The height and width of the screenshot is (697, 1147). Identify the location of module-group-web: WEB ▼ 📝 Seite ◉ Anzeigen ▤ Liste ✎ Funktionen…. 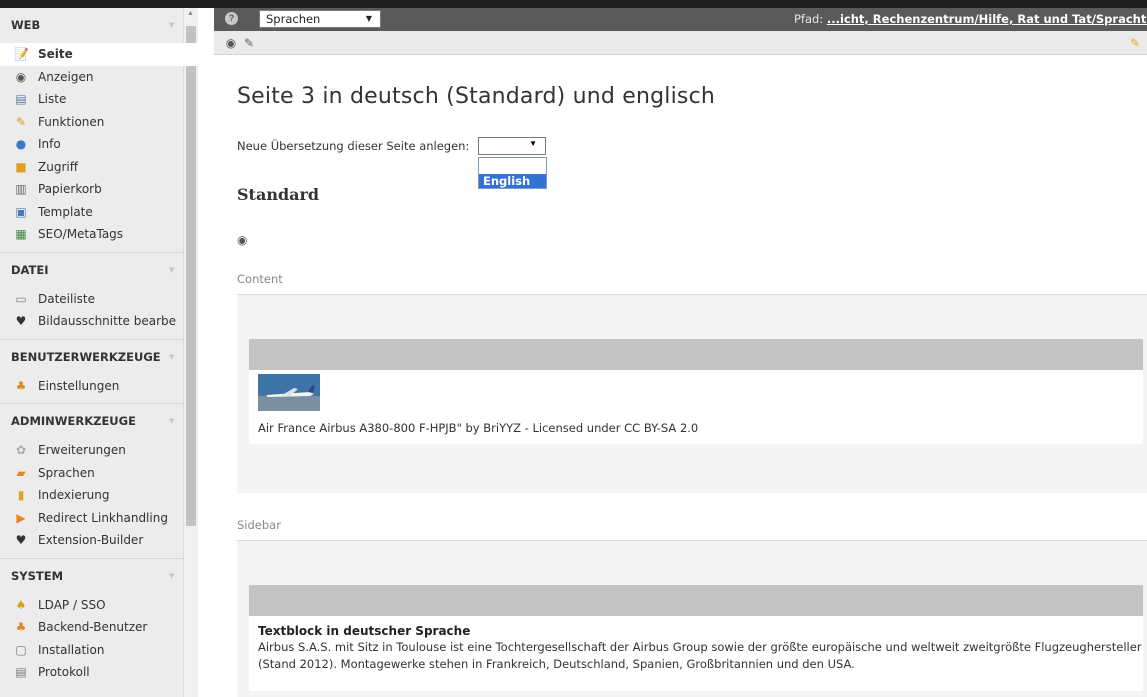
(99, 130).